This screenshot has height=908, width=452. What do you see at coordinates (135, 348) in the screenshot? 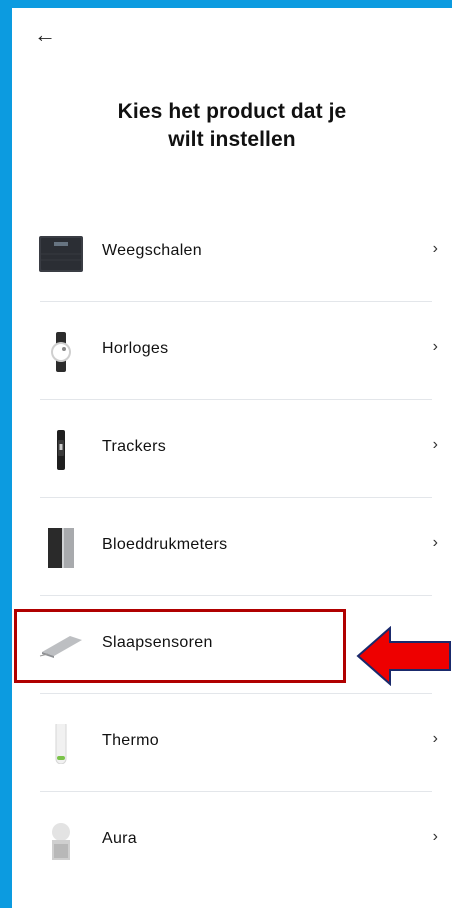
I see `product-label: Horloges` at bounding box center [135, 348].